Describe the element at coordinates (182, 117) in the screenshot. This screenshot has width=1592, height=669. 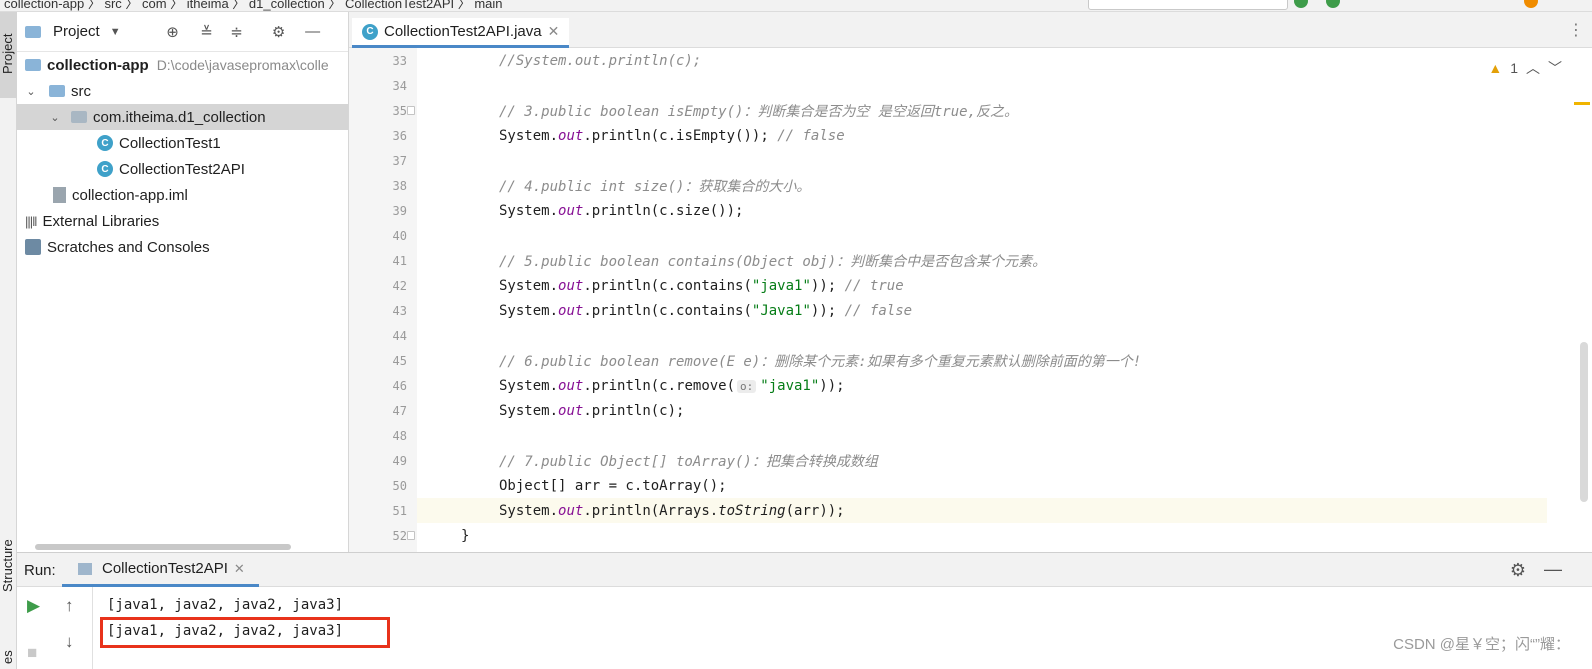
I see `tree-node-package: ⌄ com.itheima.d1_collection` at that location.